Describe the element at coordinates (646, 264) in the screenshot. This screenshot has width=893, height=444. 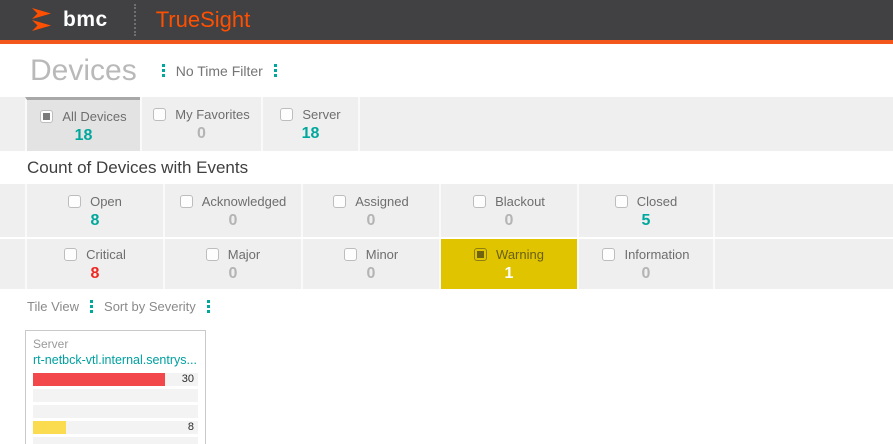
I see `filter-information: Information 0` at that location.